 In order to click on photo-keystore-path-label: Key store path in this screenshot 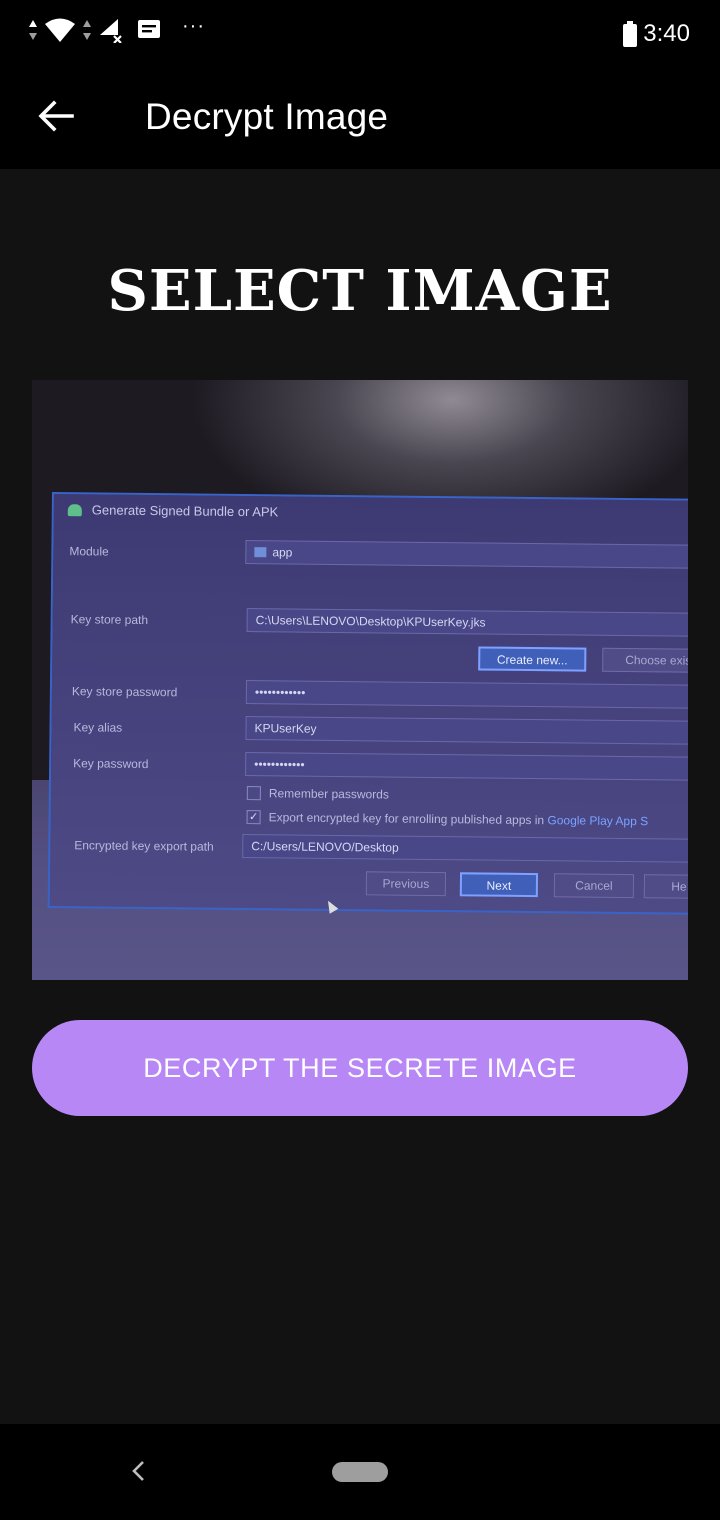, I will do `click(109, 620)`.